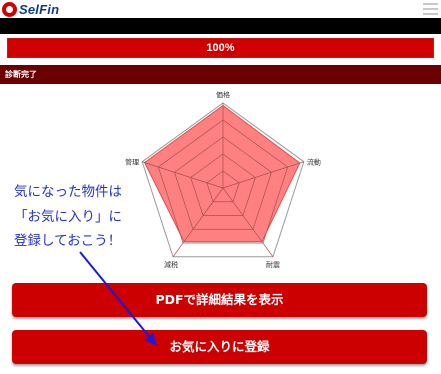  What do you see at coordinates (171, 264) in the screenshot?
I see `radar-axis-label: 減税` at bounding box center [171, 264].